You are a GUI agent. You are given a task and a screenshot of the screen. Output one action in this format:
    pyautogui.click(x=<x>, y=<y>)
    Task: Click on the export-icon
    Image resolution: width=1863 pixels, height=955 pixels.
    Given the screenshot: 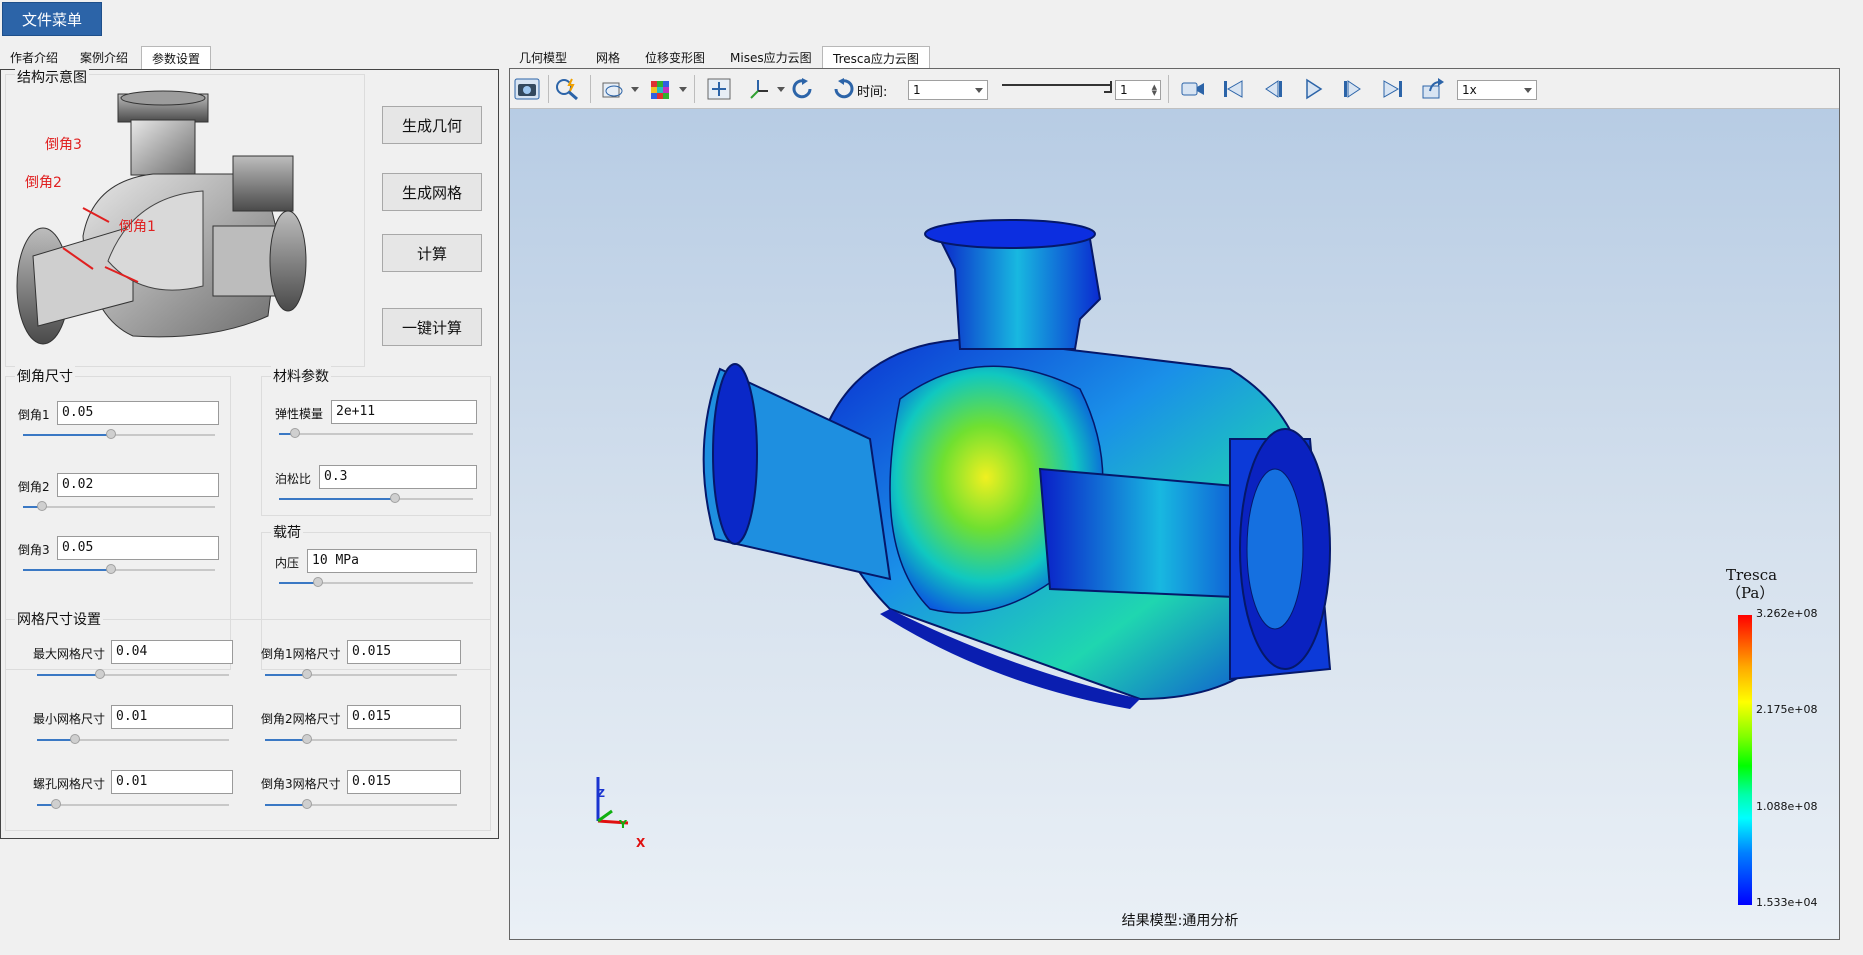 What is the action you would take?
    pyautogui.click(x=1433, y=89)
    